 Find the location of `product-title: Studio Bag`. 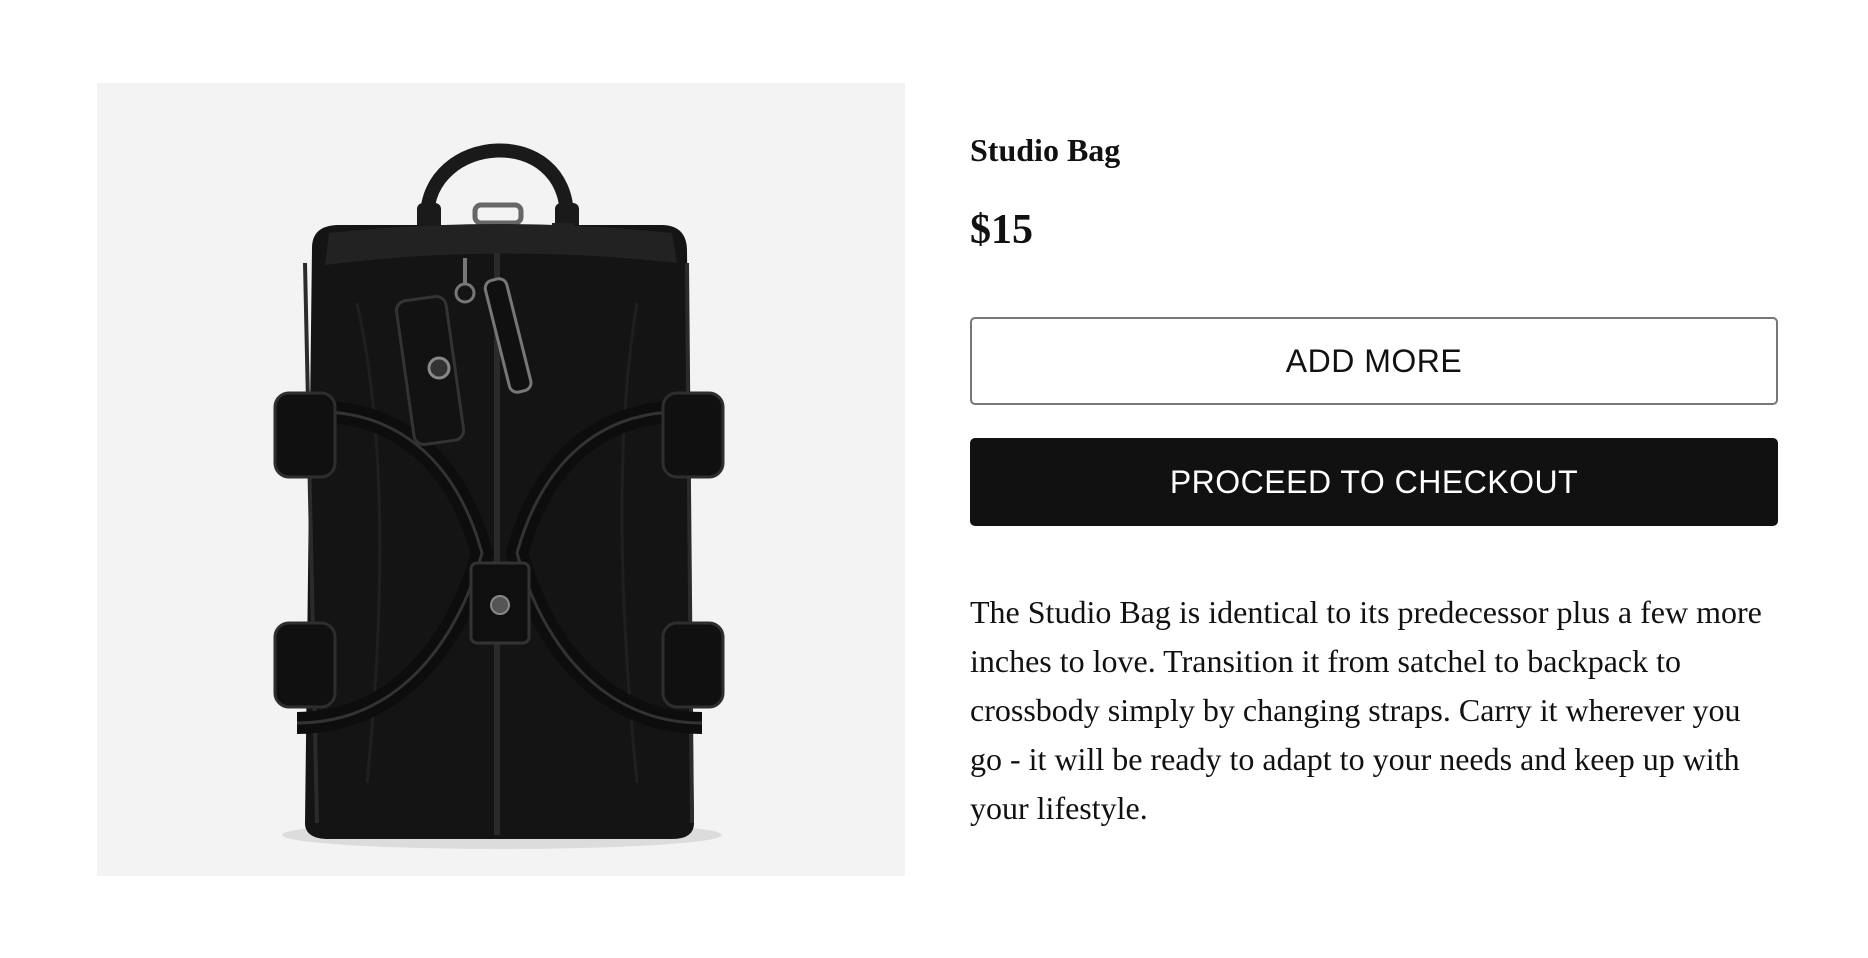

product-title: Studio Bag is located at coordinates (1045, 150).